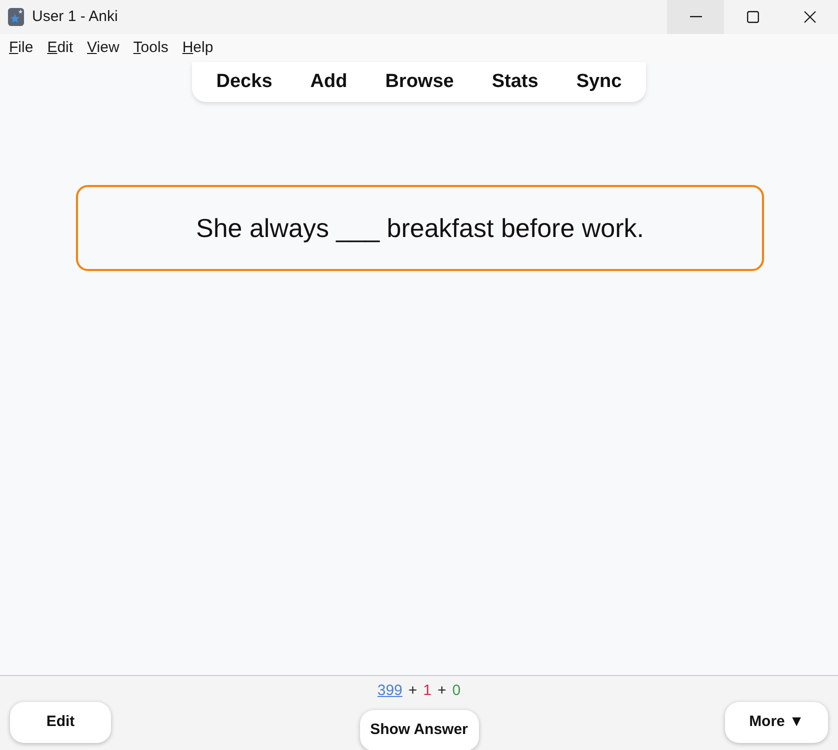 This screenshot has height=750, width=838. What do you see at coordinates (60, 48) in the screenshot?
I see `menu-item: Edit` at bounding box center [60, 48].